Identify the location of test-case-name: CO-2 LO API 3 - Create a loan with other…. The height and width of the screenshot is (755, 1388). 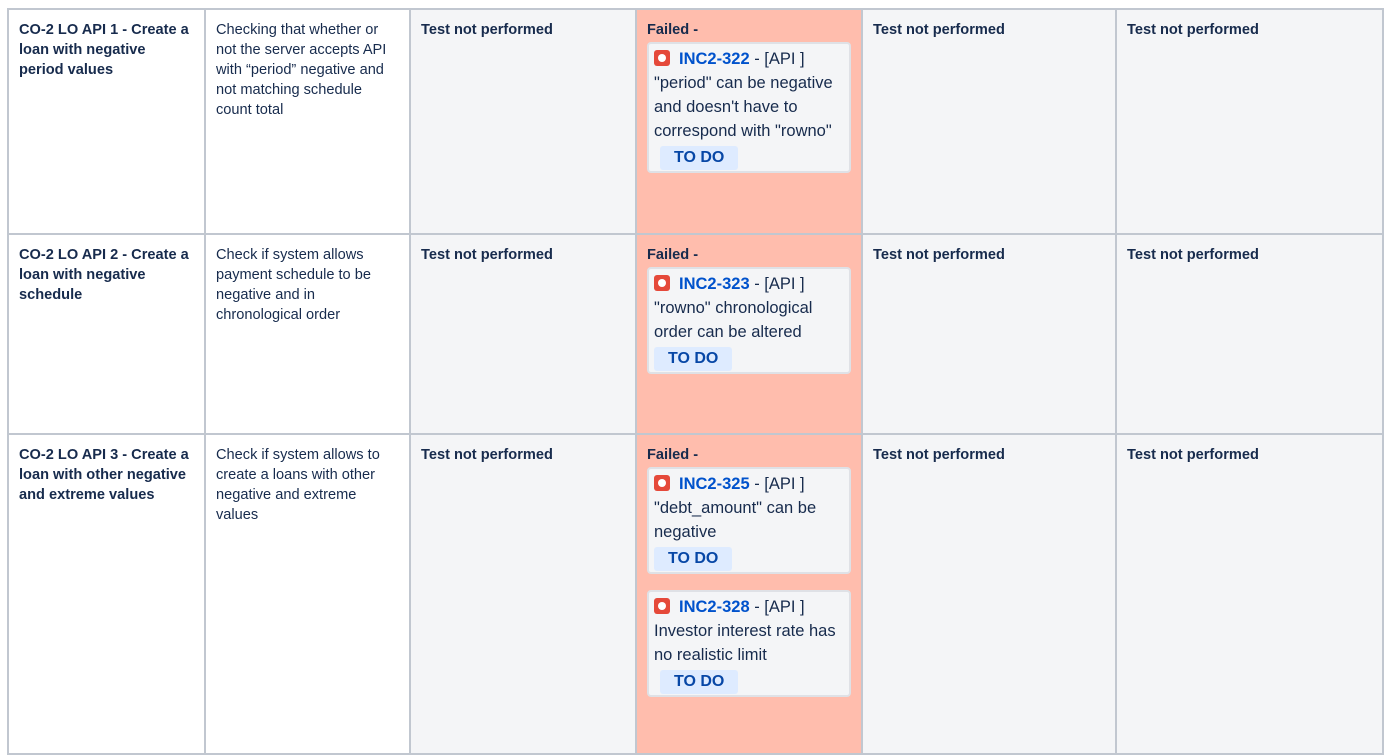
(106, 594).